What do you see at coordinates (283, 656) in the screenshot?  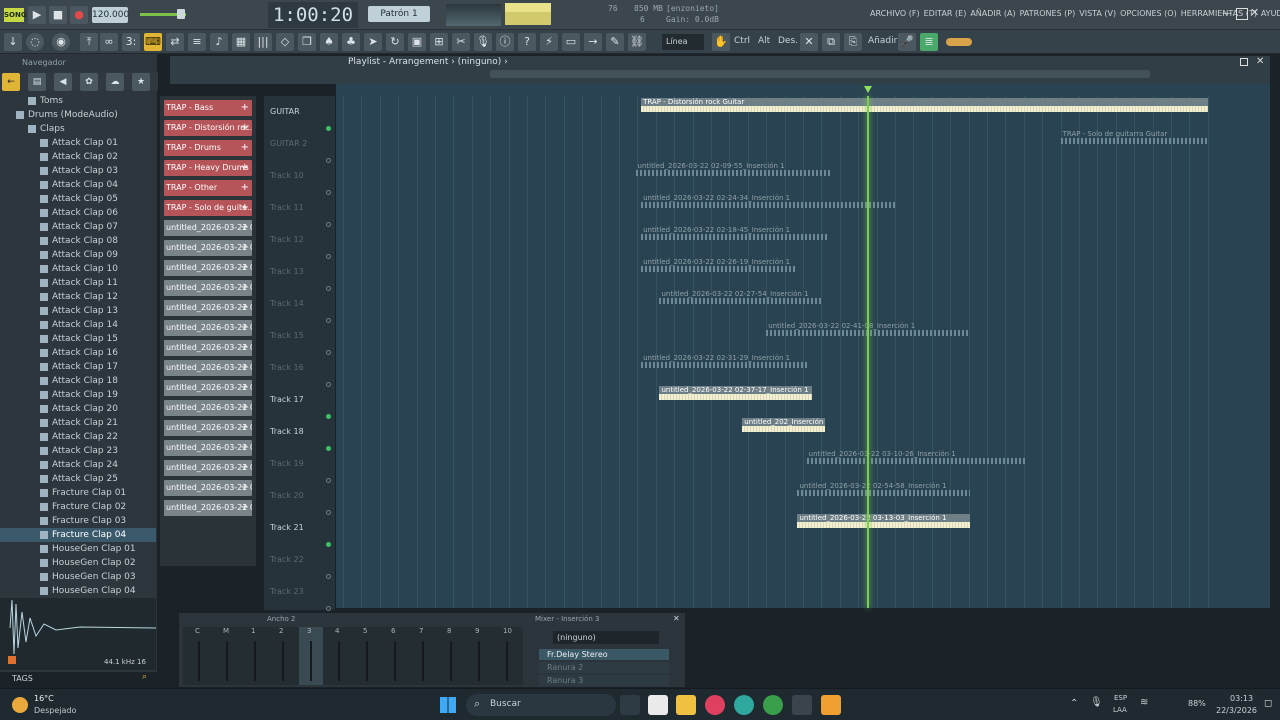 I see `mixer-strip: 2` at bounding box center [283, 656].